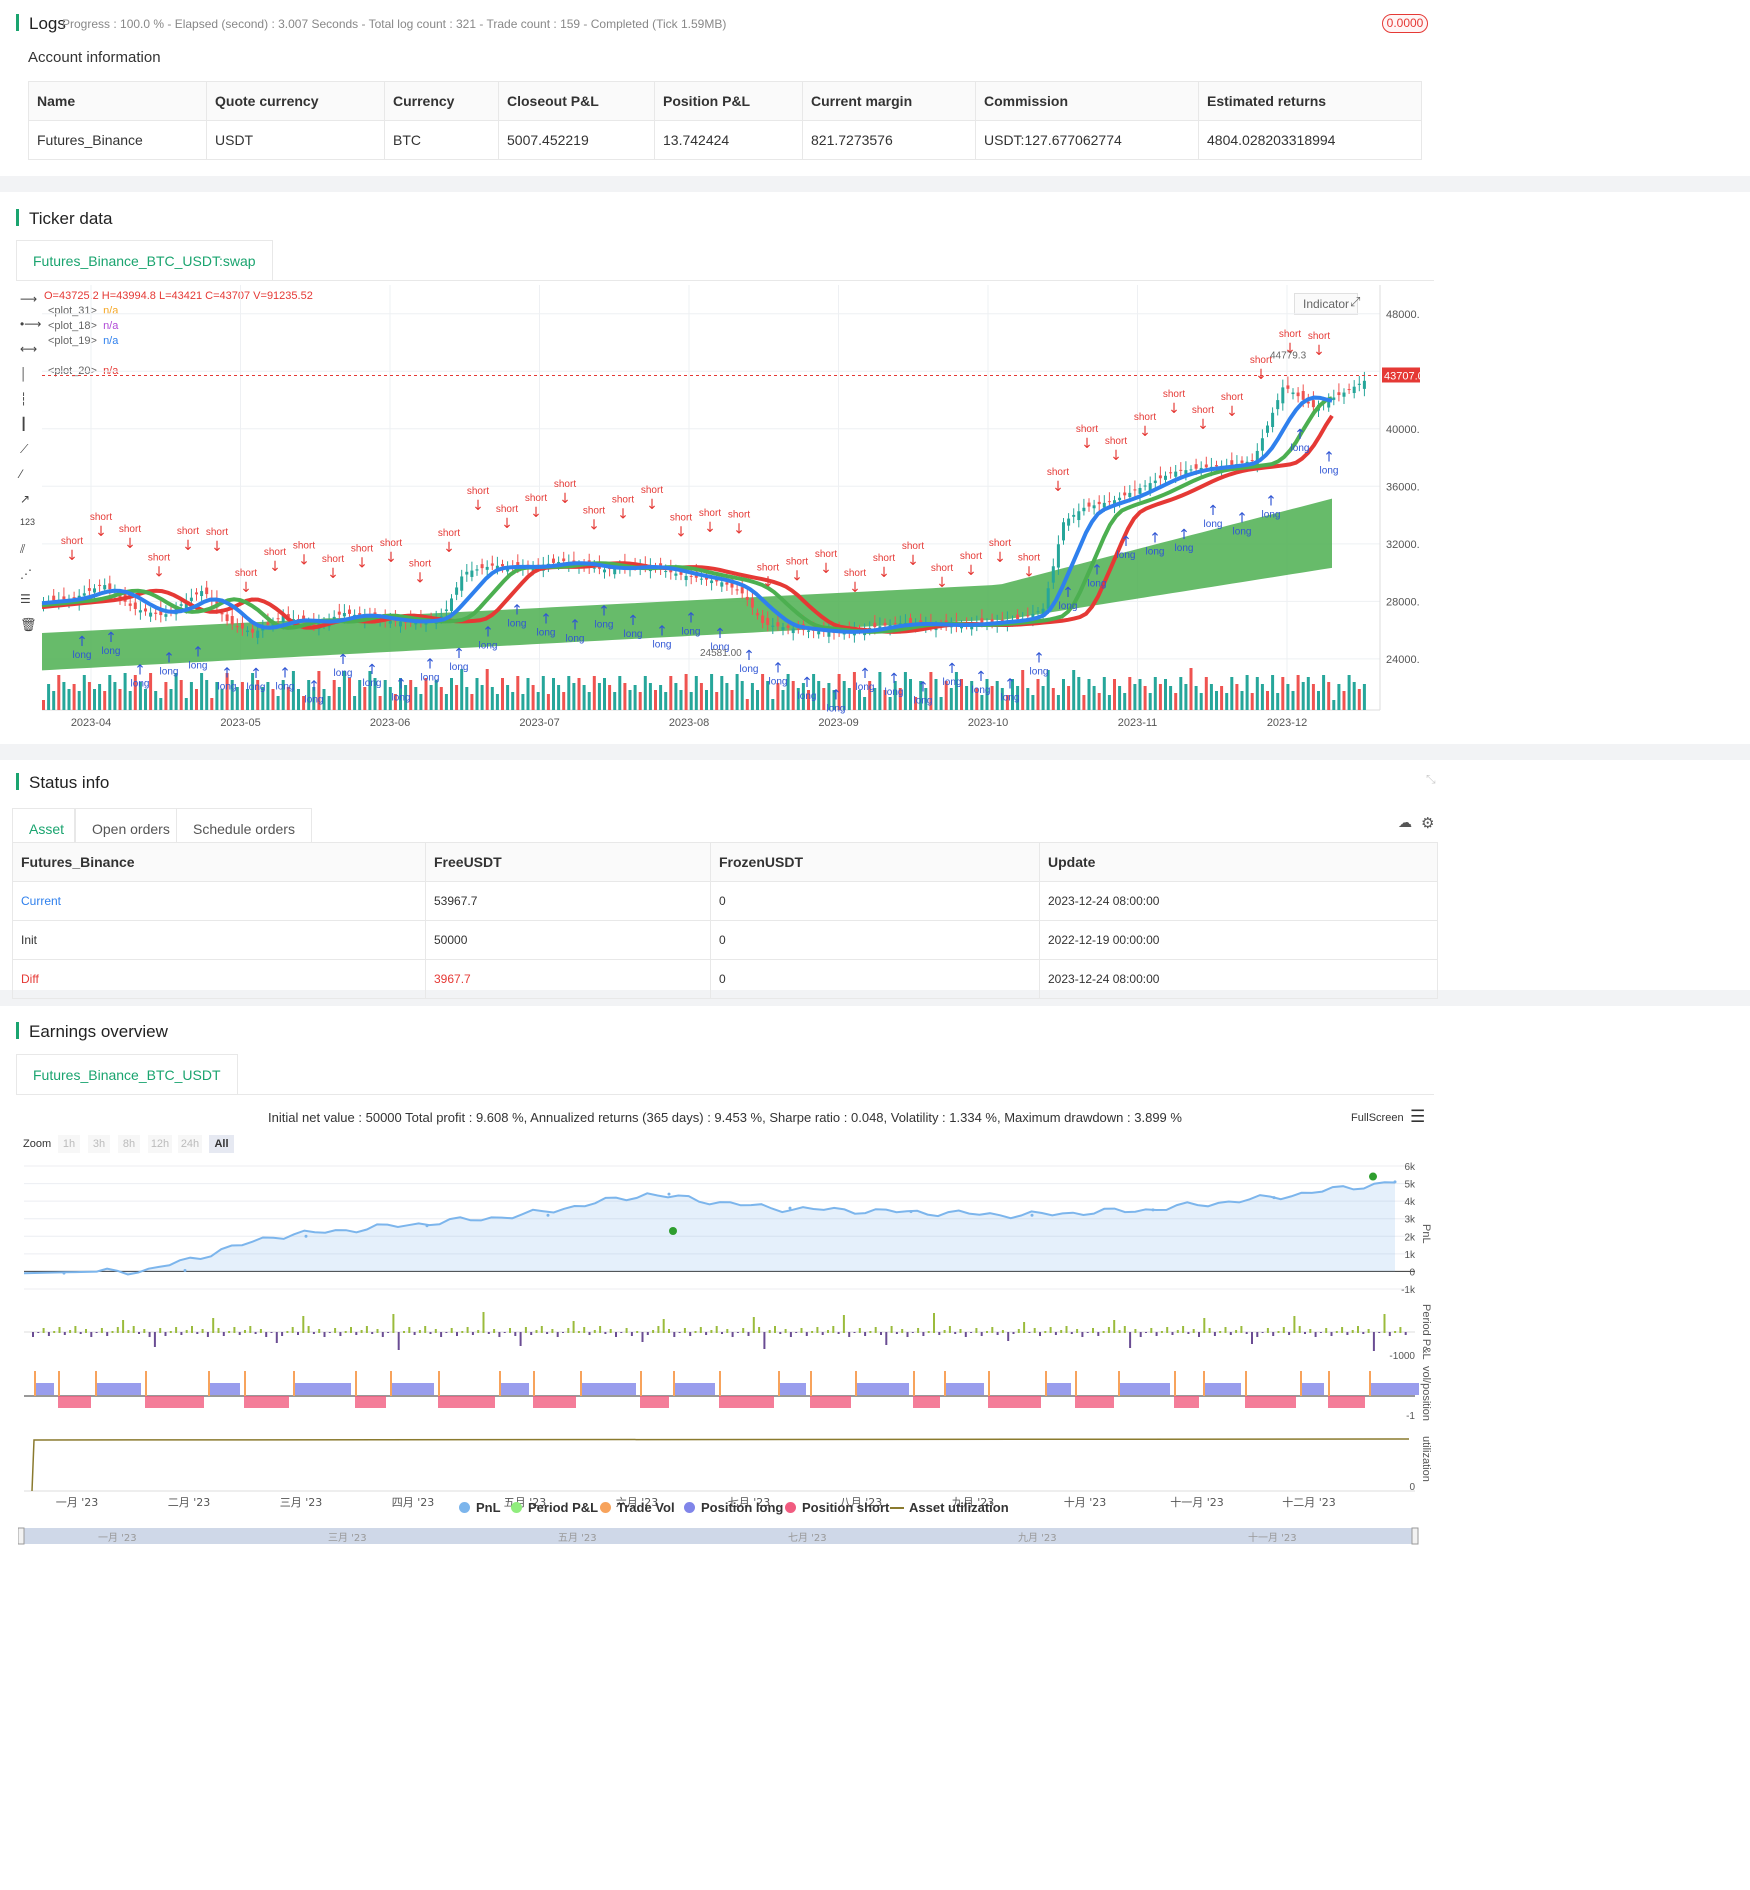 Image resolution: width=1750 pixels, height=1890 pixels. Describe the element at coordinates (37, 1144) in the screenshot. I see `zoom-label: Zoom` at that location.